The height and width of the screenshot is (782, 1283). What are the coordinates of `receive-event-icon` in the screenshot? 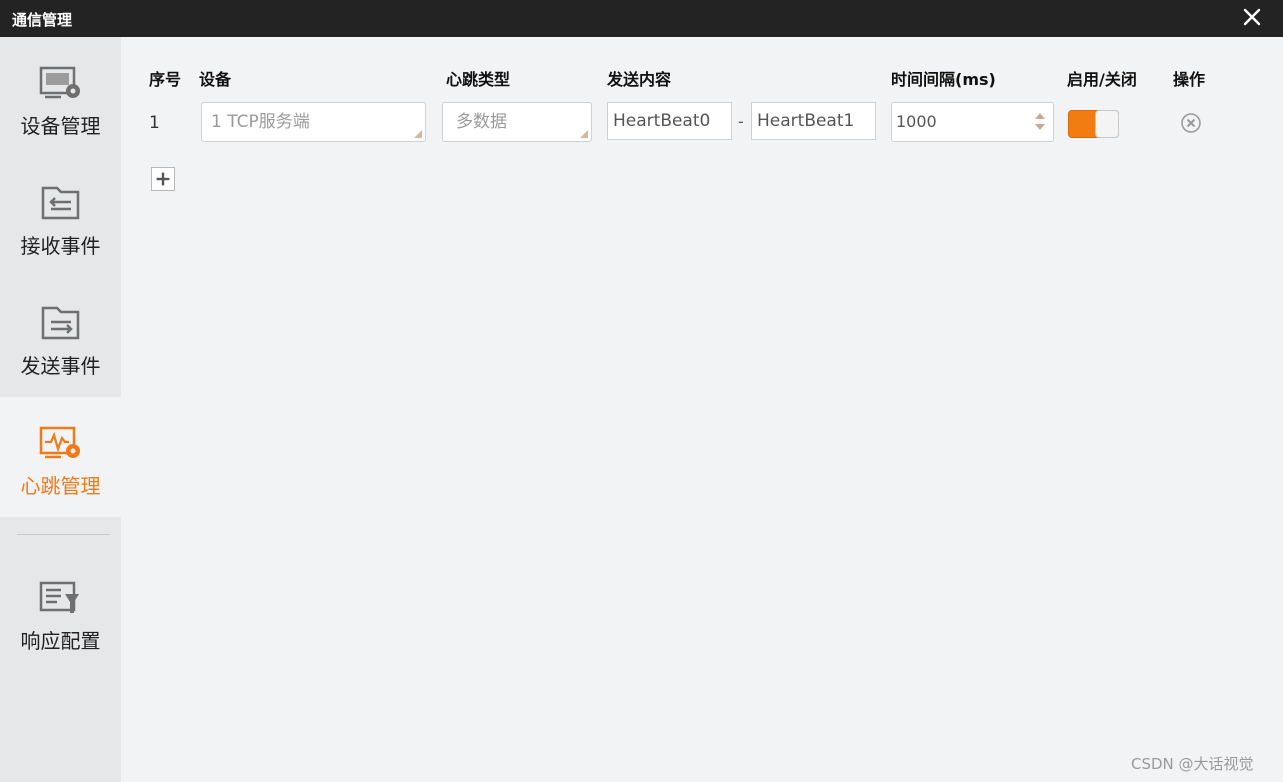 It's located at (60, 203).